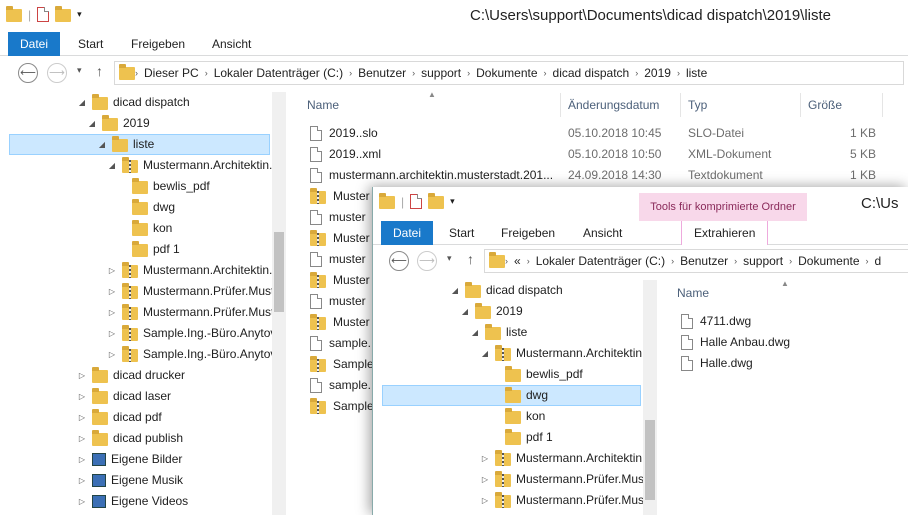 This screenshot has height=515, width=908. Describe the element at coordinates (449, 258) in the screenshot. I see `recent-locations-icon: ▾` at that location.